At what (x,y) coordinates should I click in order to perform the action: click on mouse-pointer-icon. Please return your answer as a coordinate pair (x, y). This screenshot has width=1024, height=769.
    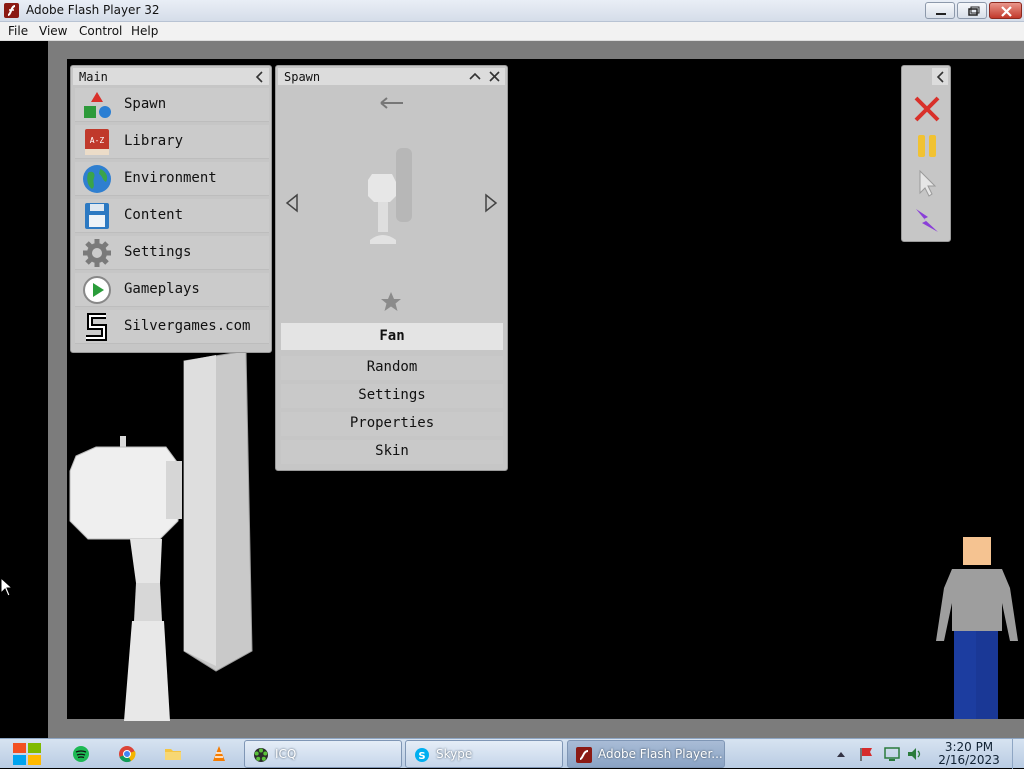
    Looking at the image, I should click on (7, 587).